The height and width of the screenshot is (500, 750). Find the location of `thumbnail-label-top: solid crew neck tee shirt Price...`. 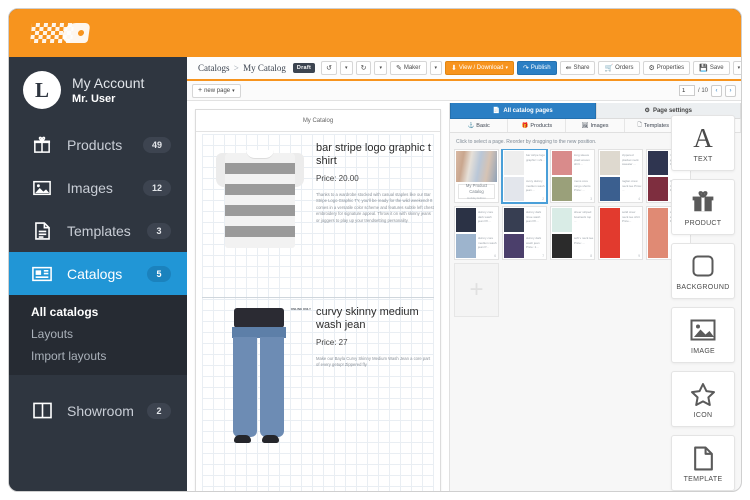

thumbnail-label-top: solid crew neck tee shirt Price... is located at coordinates (631, 216).